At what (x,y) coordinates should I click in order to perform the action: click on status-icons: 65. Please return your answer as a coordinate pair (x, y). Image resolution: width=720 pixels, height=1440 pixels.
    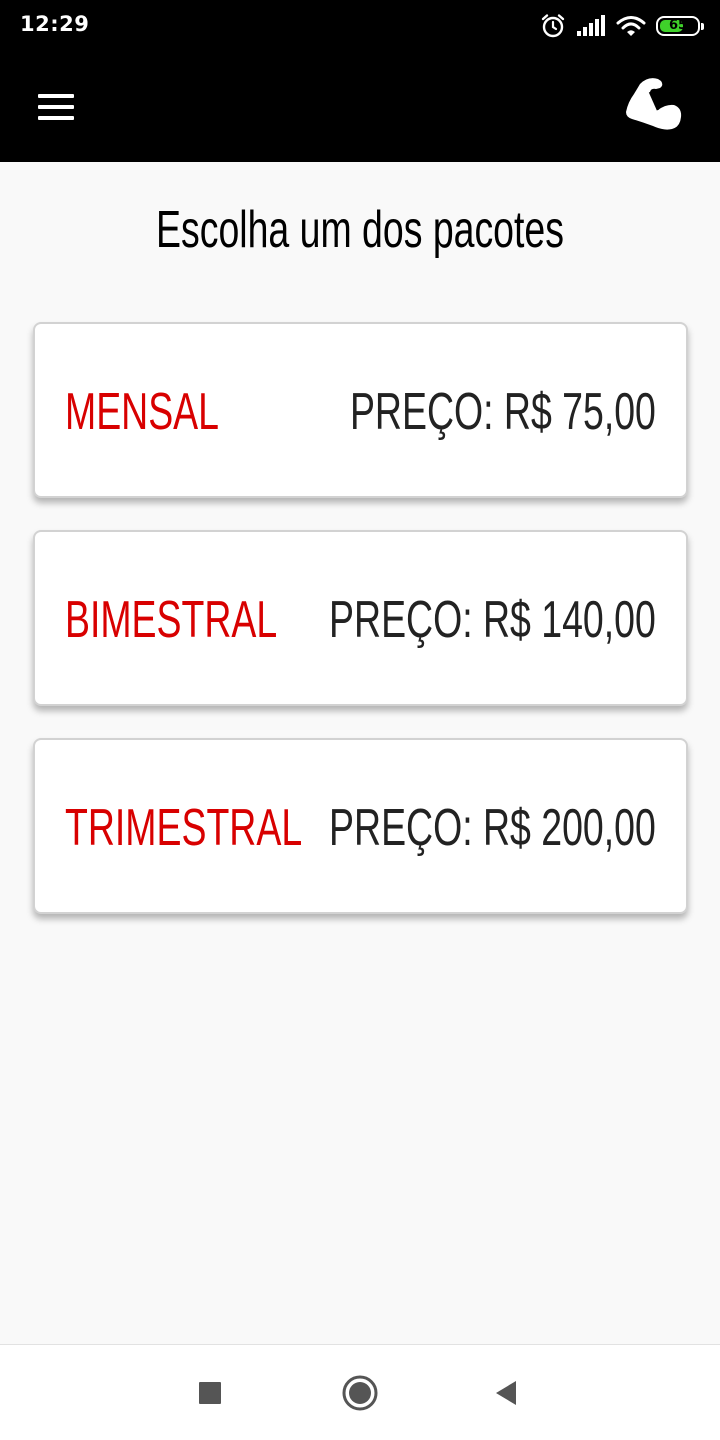
    Looking at the image, I should click on (622, 26).